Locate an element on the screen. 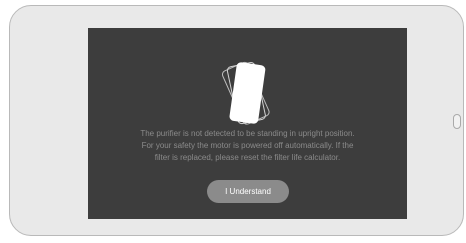 The height and width of the screenshot is (243, 466). i-understand-button: I Understand is located at coordinates (248, 191).